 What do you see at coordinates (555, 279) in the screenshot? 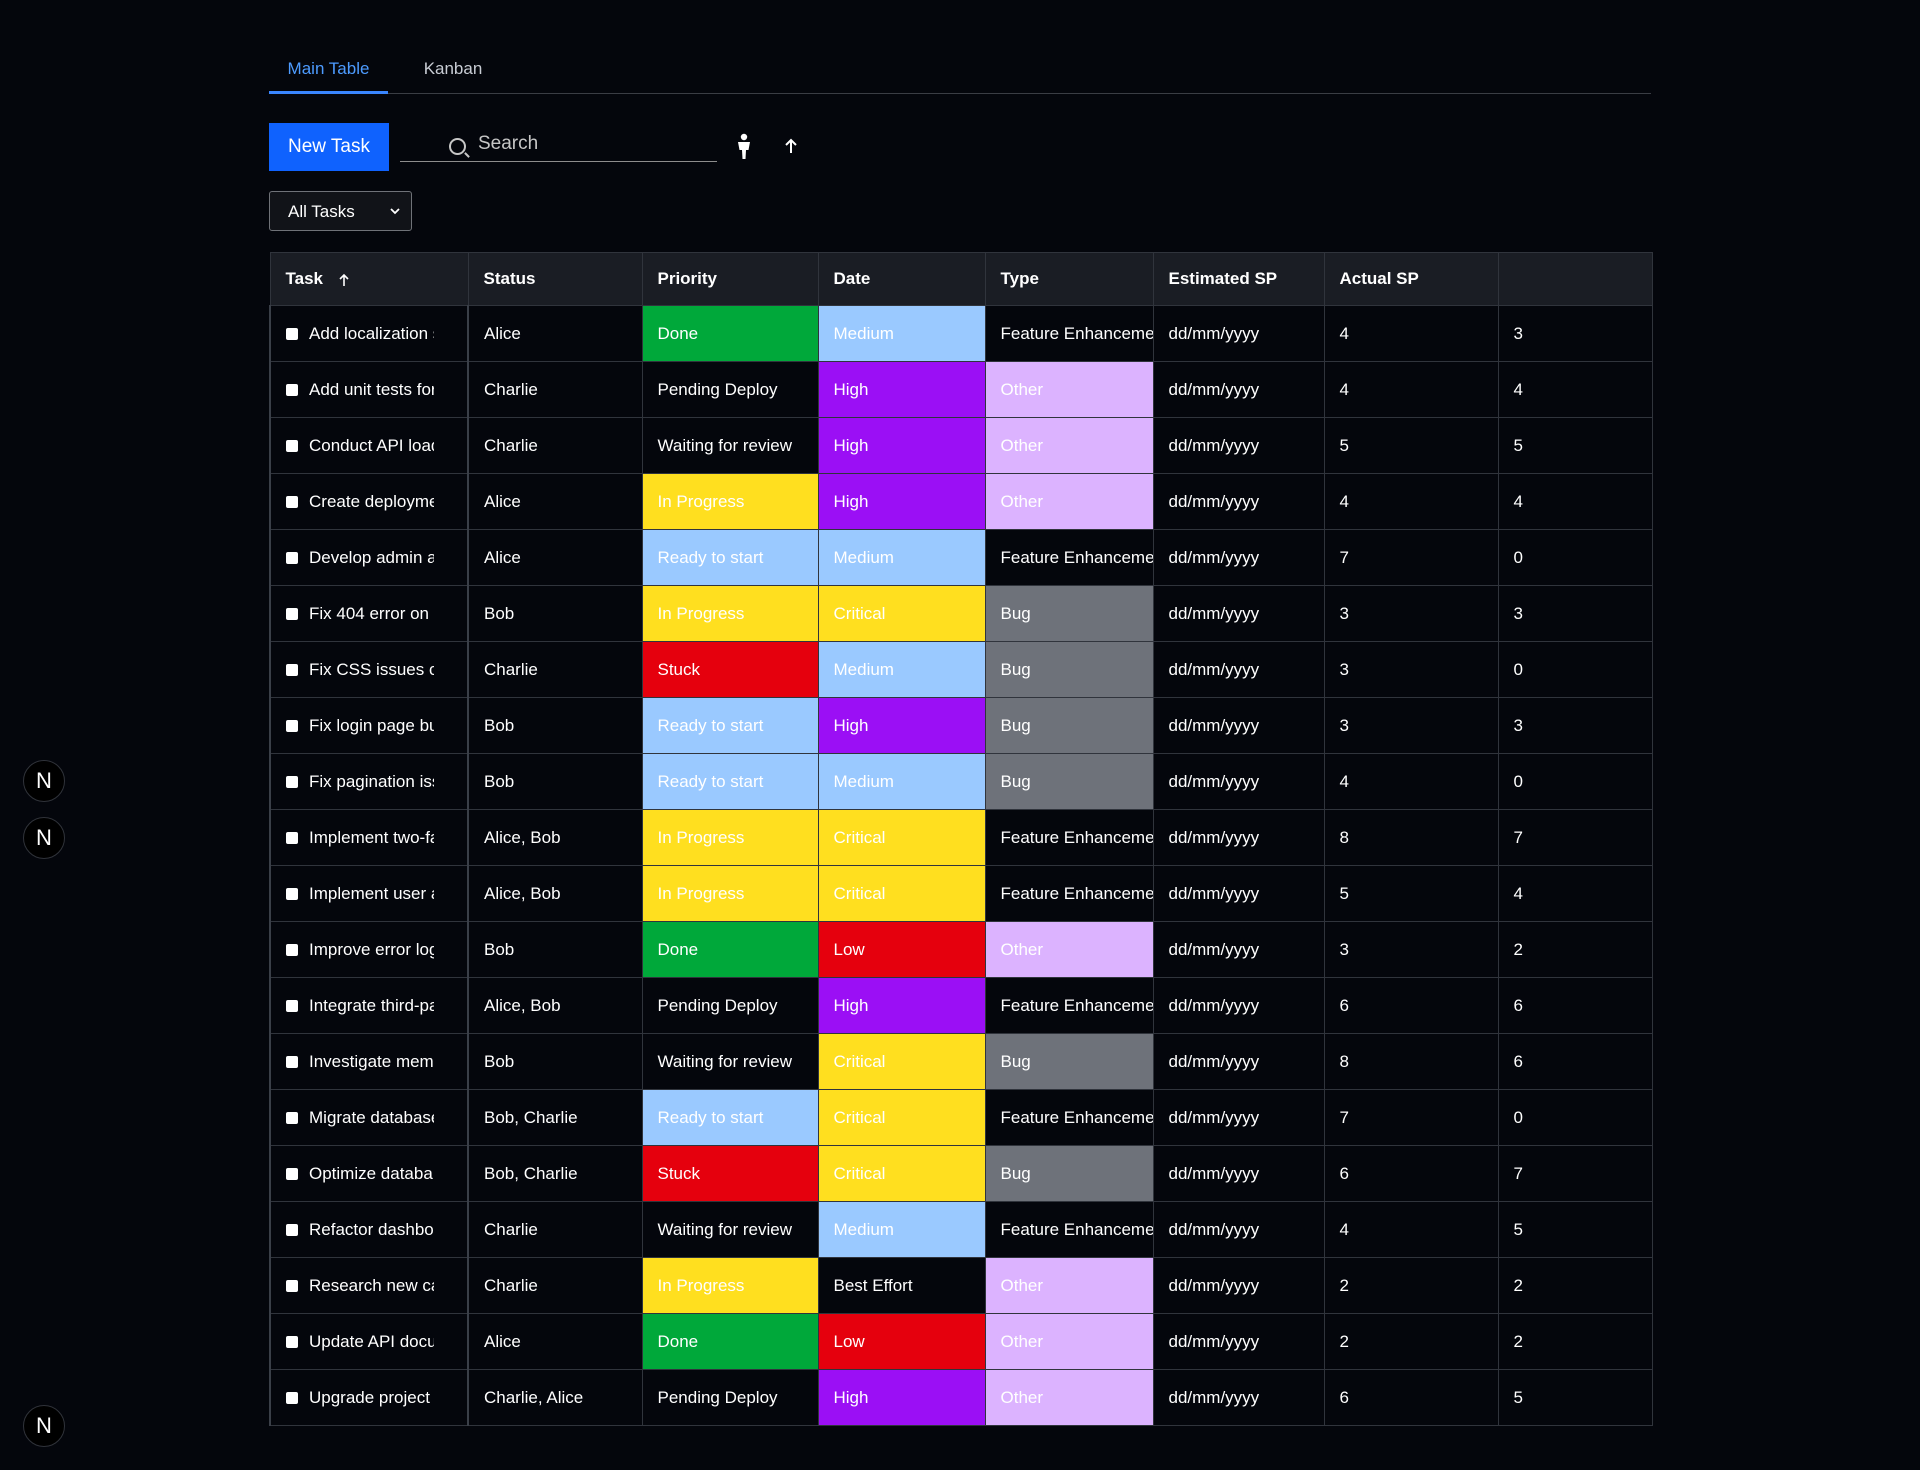
I see `column-header-status: Status` at bounding box center [555, 279].